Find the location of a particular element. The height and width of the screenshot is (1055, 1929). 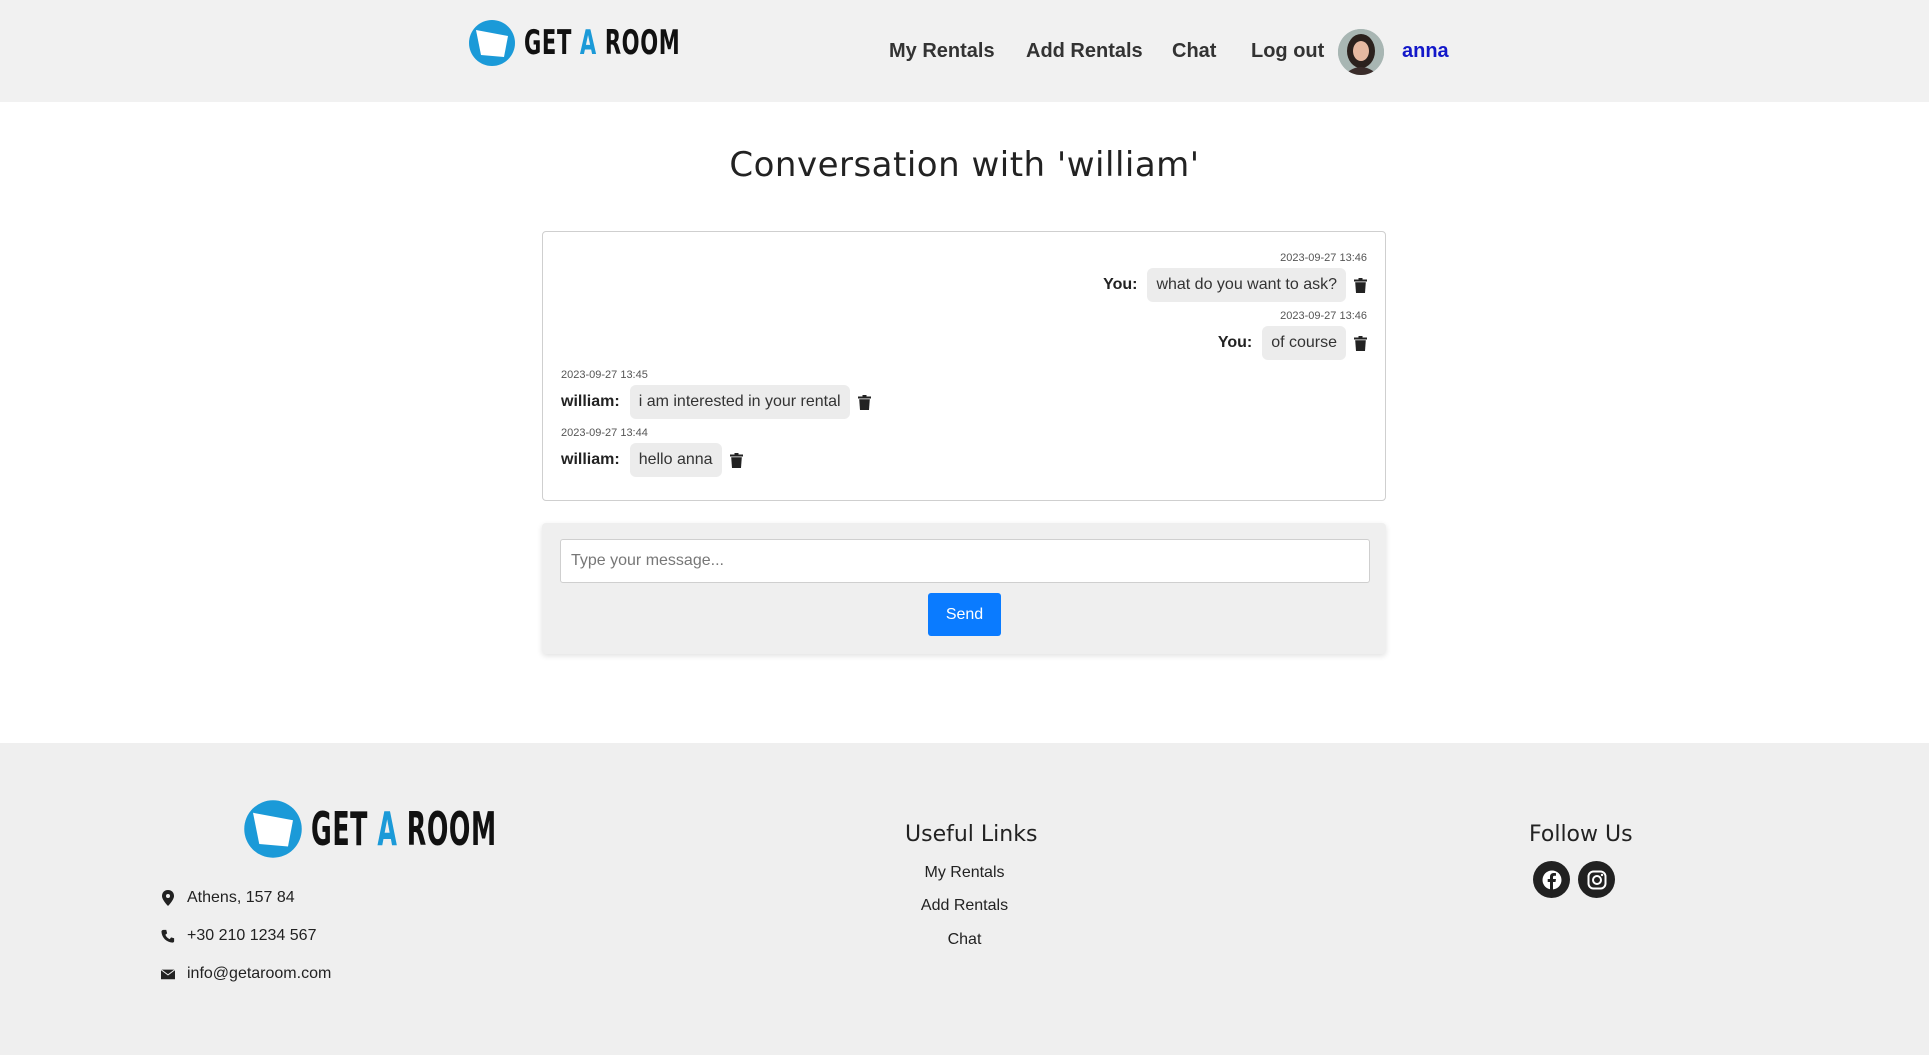

envelope-icon is located at coordinates (168, 974).